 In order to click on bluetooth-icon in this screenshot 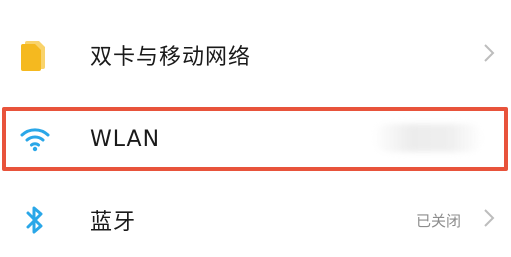, I will do `click(35, 220)`.